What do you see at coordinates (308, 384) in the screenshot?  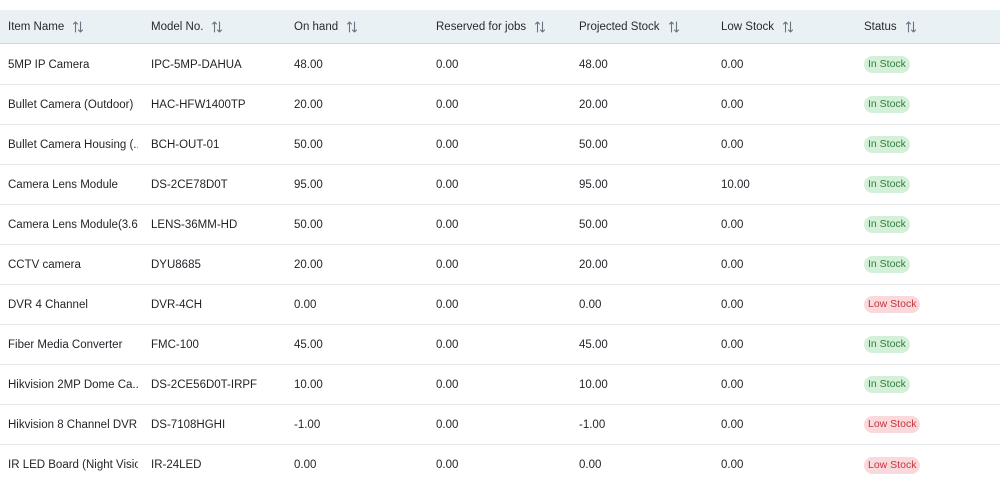 I see `cell-on-hand: 10.00` at bounding box center [308, 384].